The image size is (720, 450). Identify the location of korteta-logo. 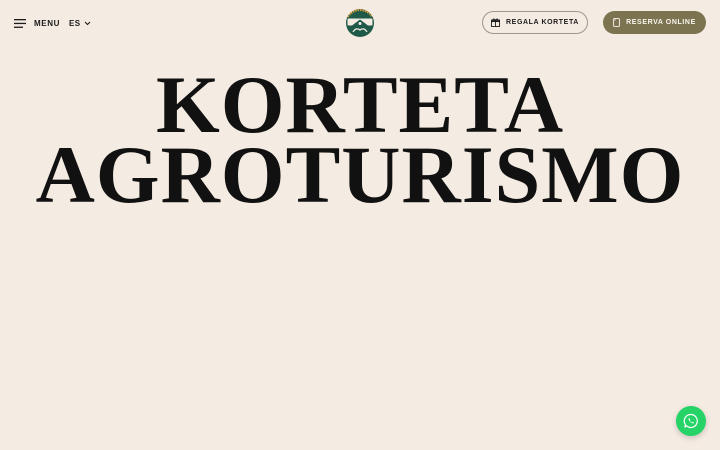
(360, 23).